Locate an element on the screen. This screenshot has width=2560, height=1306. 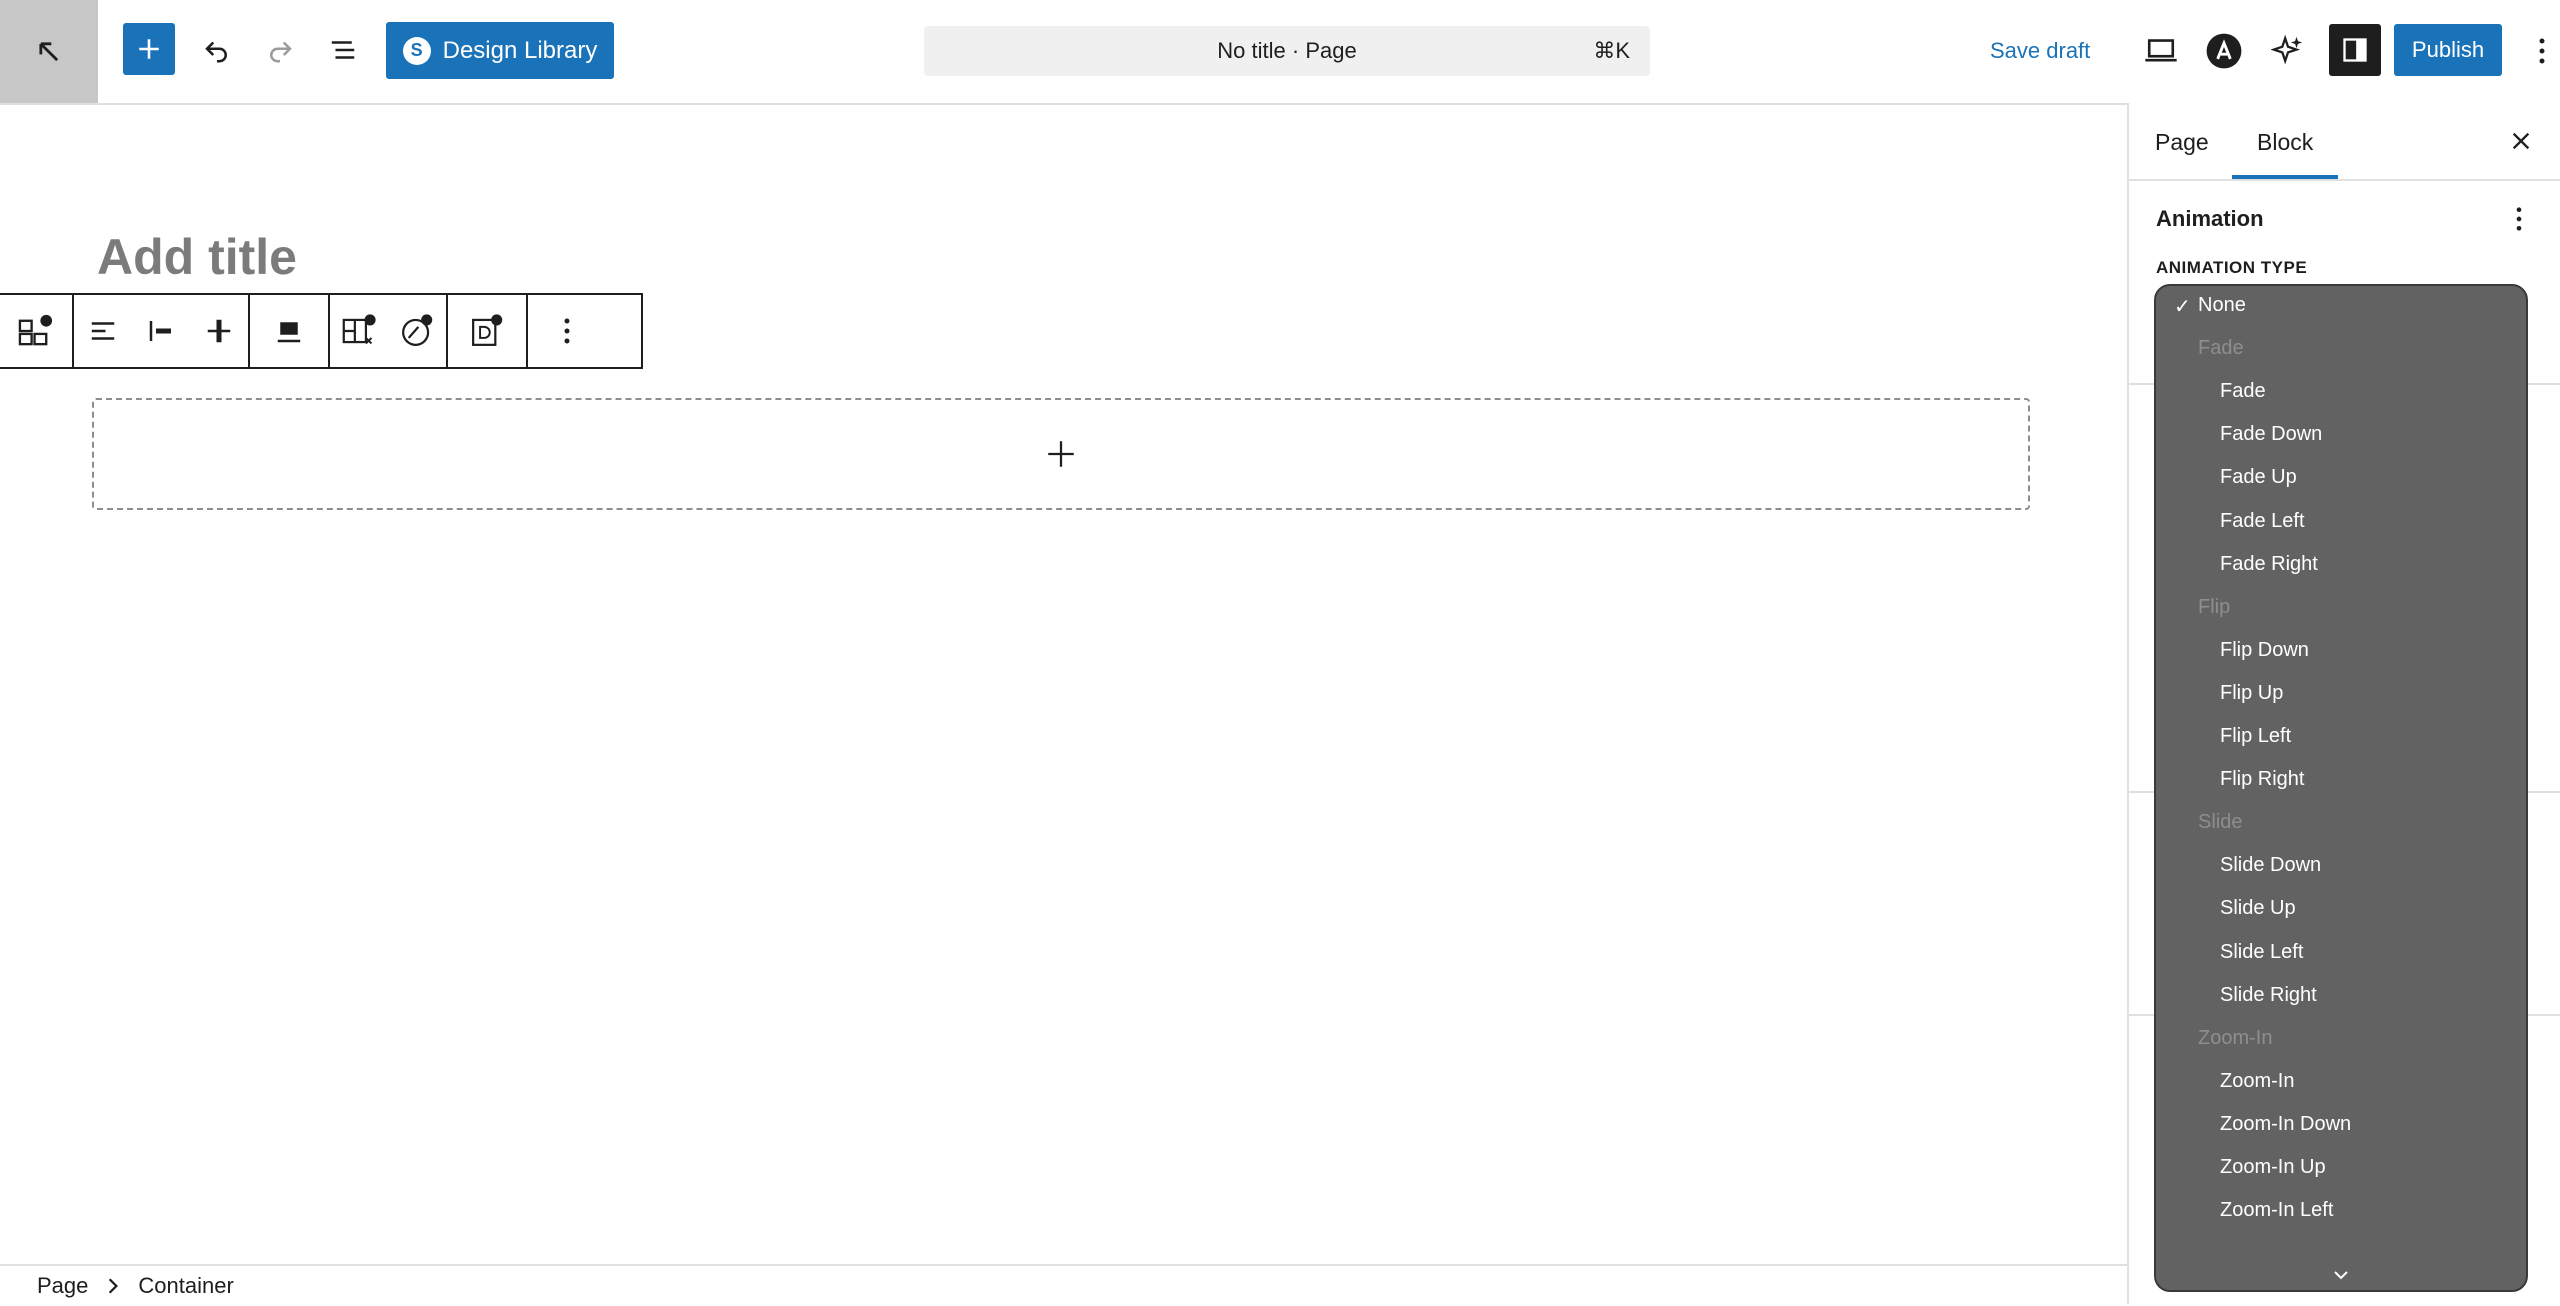
dropdown-option-label: Flip is located at coordinates (2214, 606).